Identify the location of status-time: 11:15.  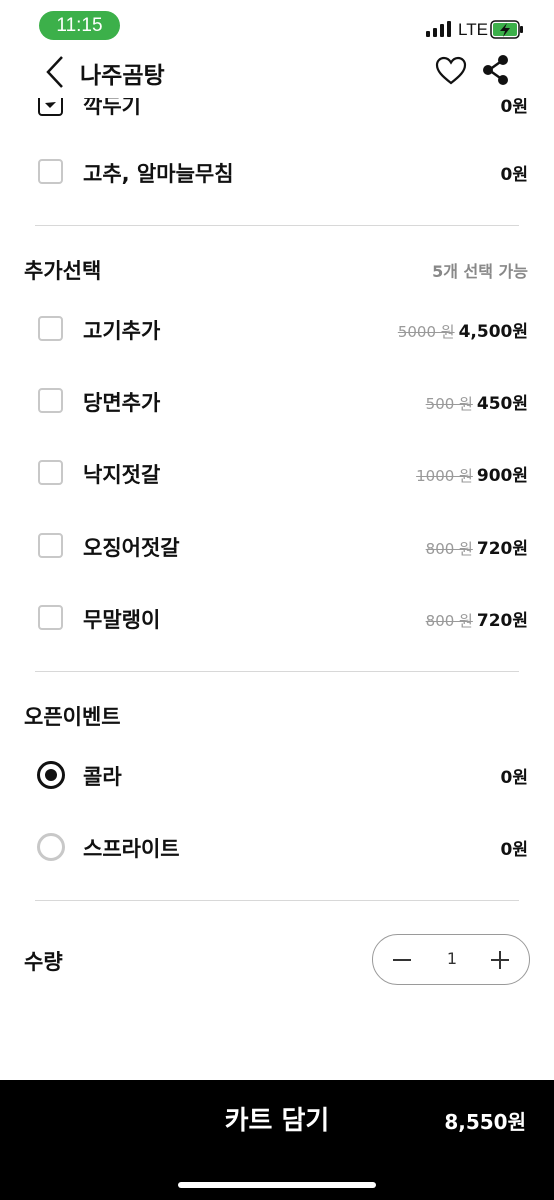
(79, 25).